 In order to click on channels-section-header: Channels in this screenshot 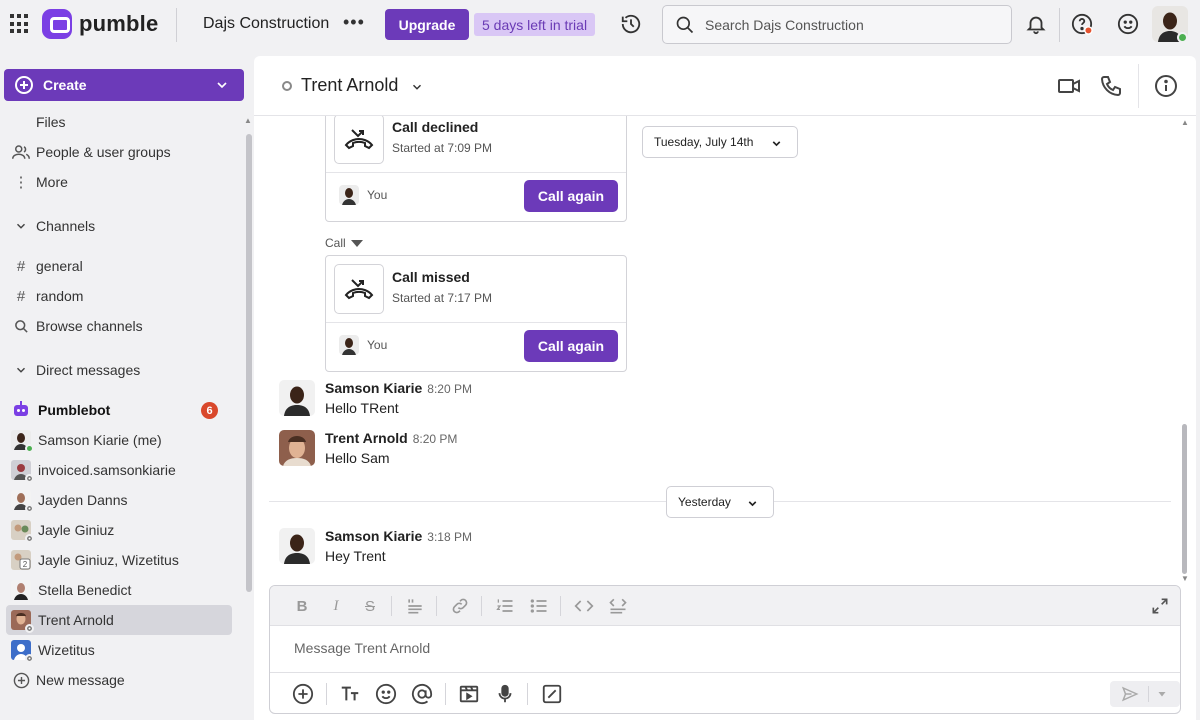, I will do `click(50, 226)`.